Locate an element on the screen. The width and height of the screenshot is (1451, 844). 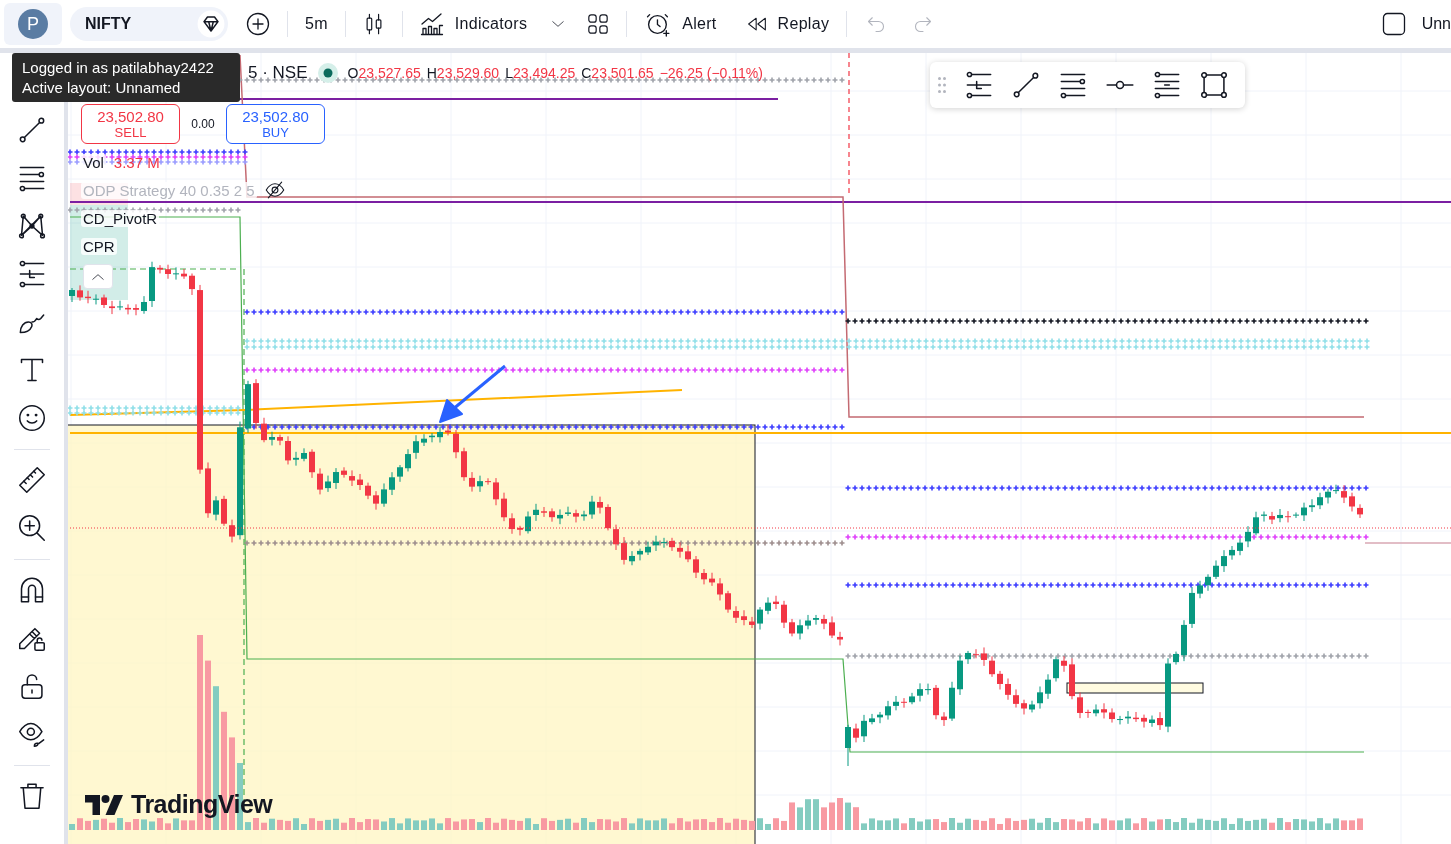
square-icon is located at coordinates (1393, 24).